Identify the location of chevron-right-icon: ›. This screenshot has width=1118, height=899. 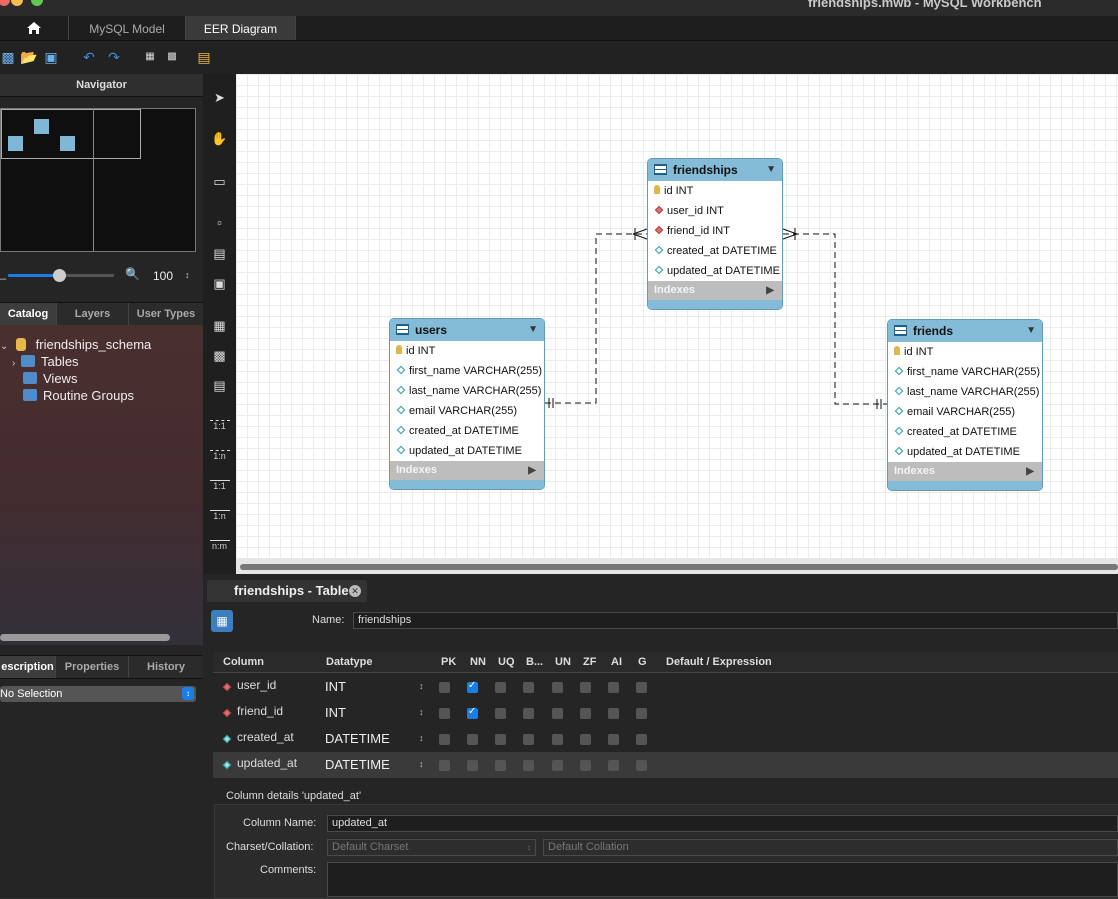
(13, 363).